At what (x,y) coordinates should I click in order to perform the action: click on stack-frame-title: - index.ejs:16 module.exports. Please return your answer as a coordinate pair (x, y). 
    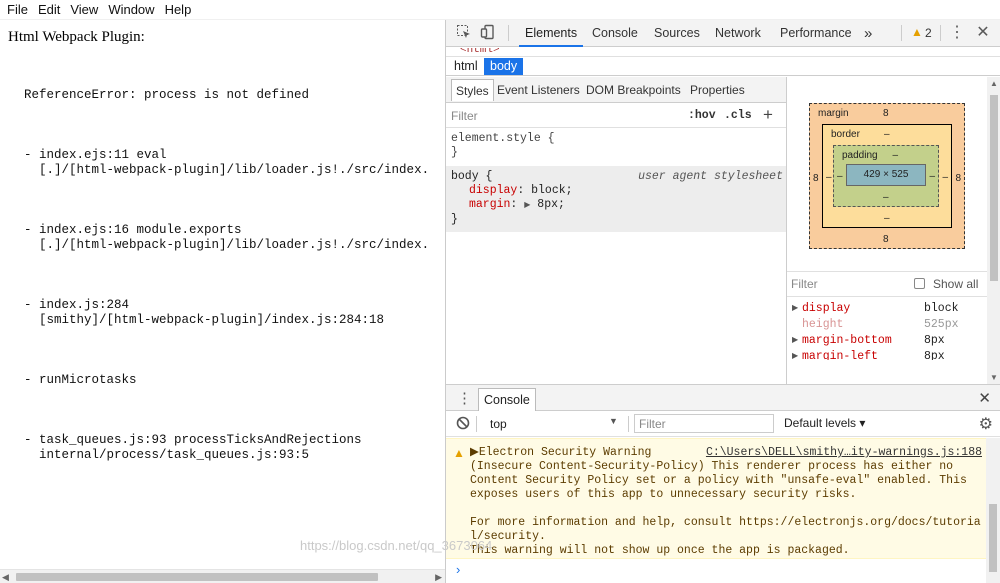
    Looking at the image, I should click on (133, 230).